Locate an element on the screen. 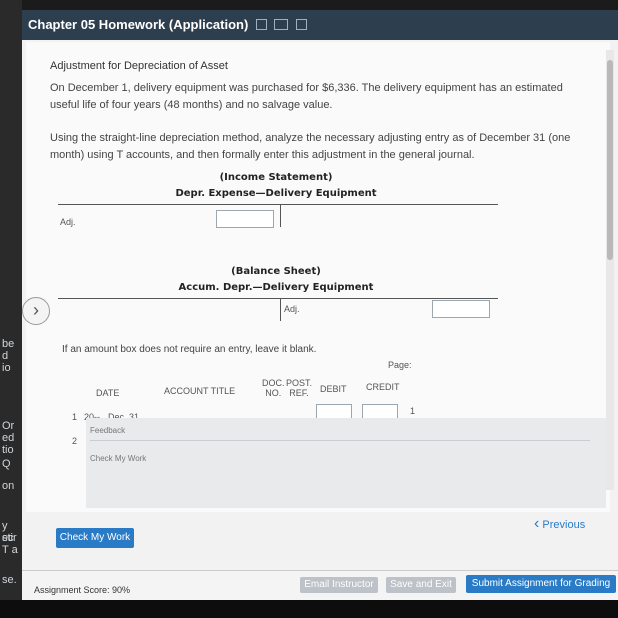 Image resolution: width=618 pixels, height=618 pixels. t-account-2-title: Accum. Depr.—Delivery Equipment is located at coordinates (276, 287).